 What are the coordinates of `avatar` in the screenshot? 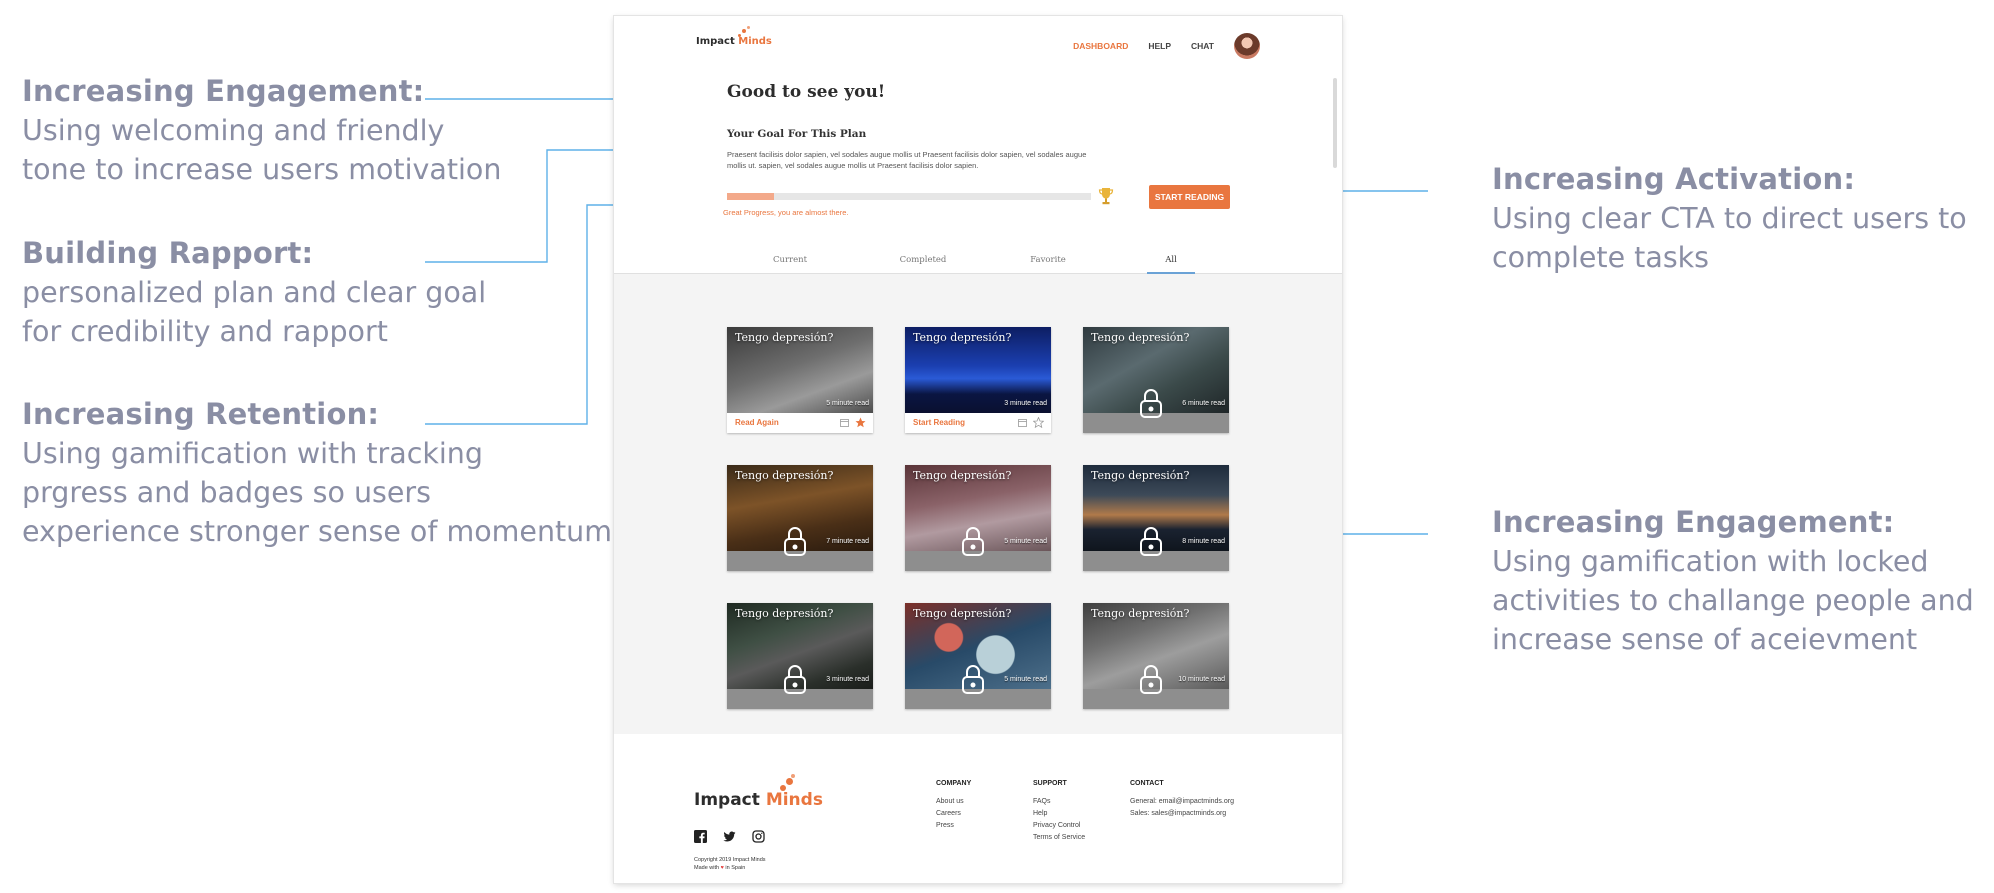 It's located at (1247, 46).